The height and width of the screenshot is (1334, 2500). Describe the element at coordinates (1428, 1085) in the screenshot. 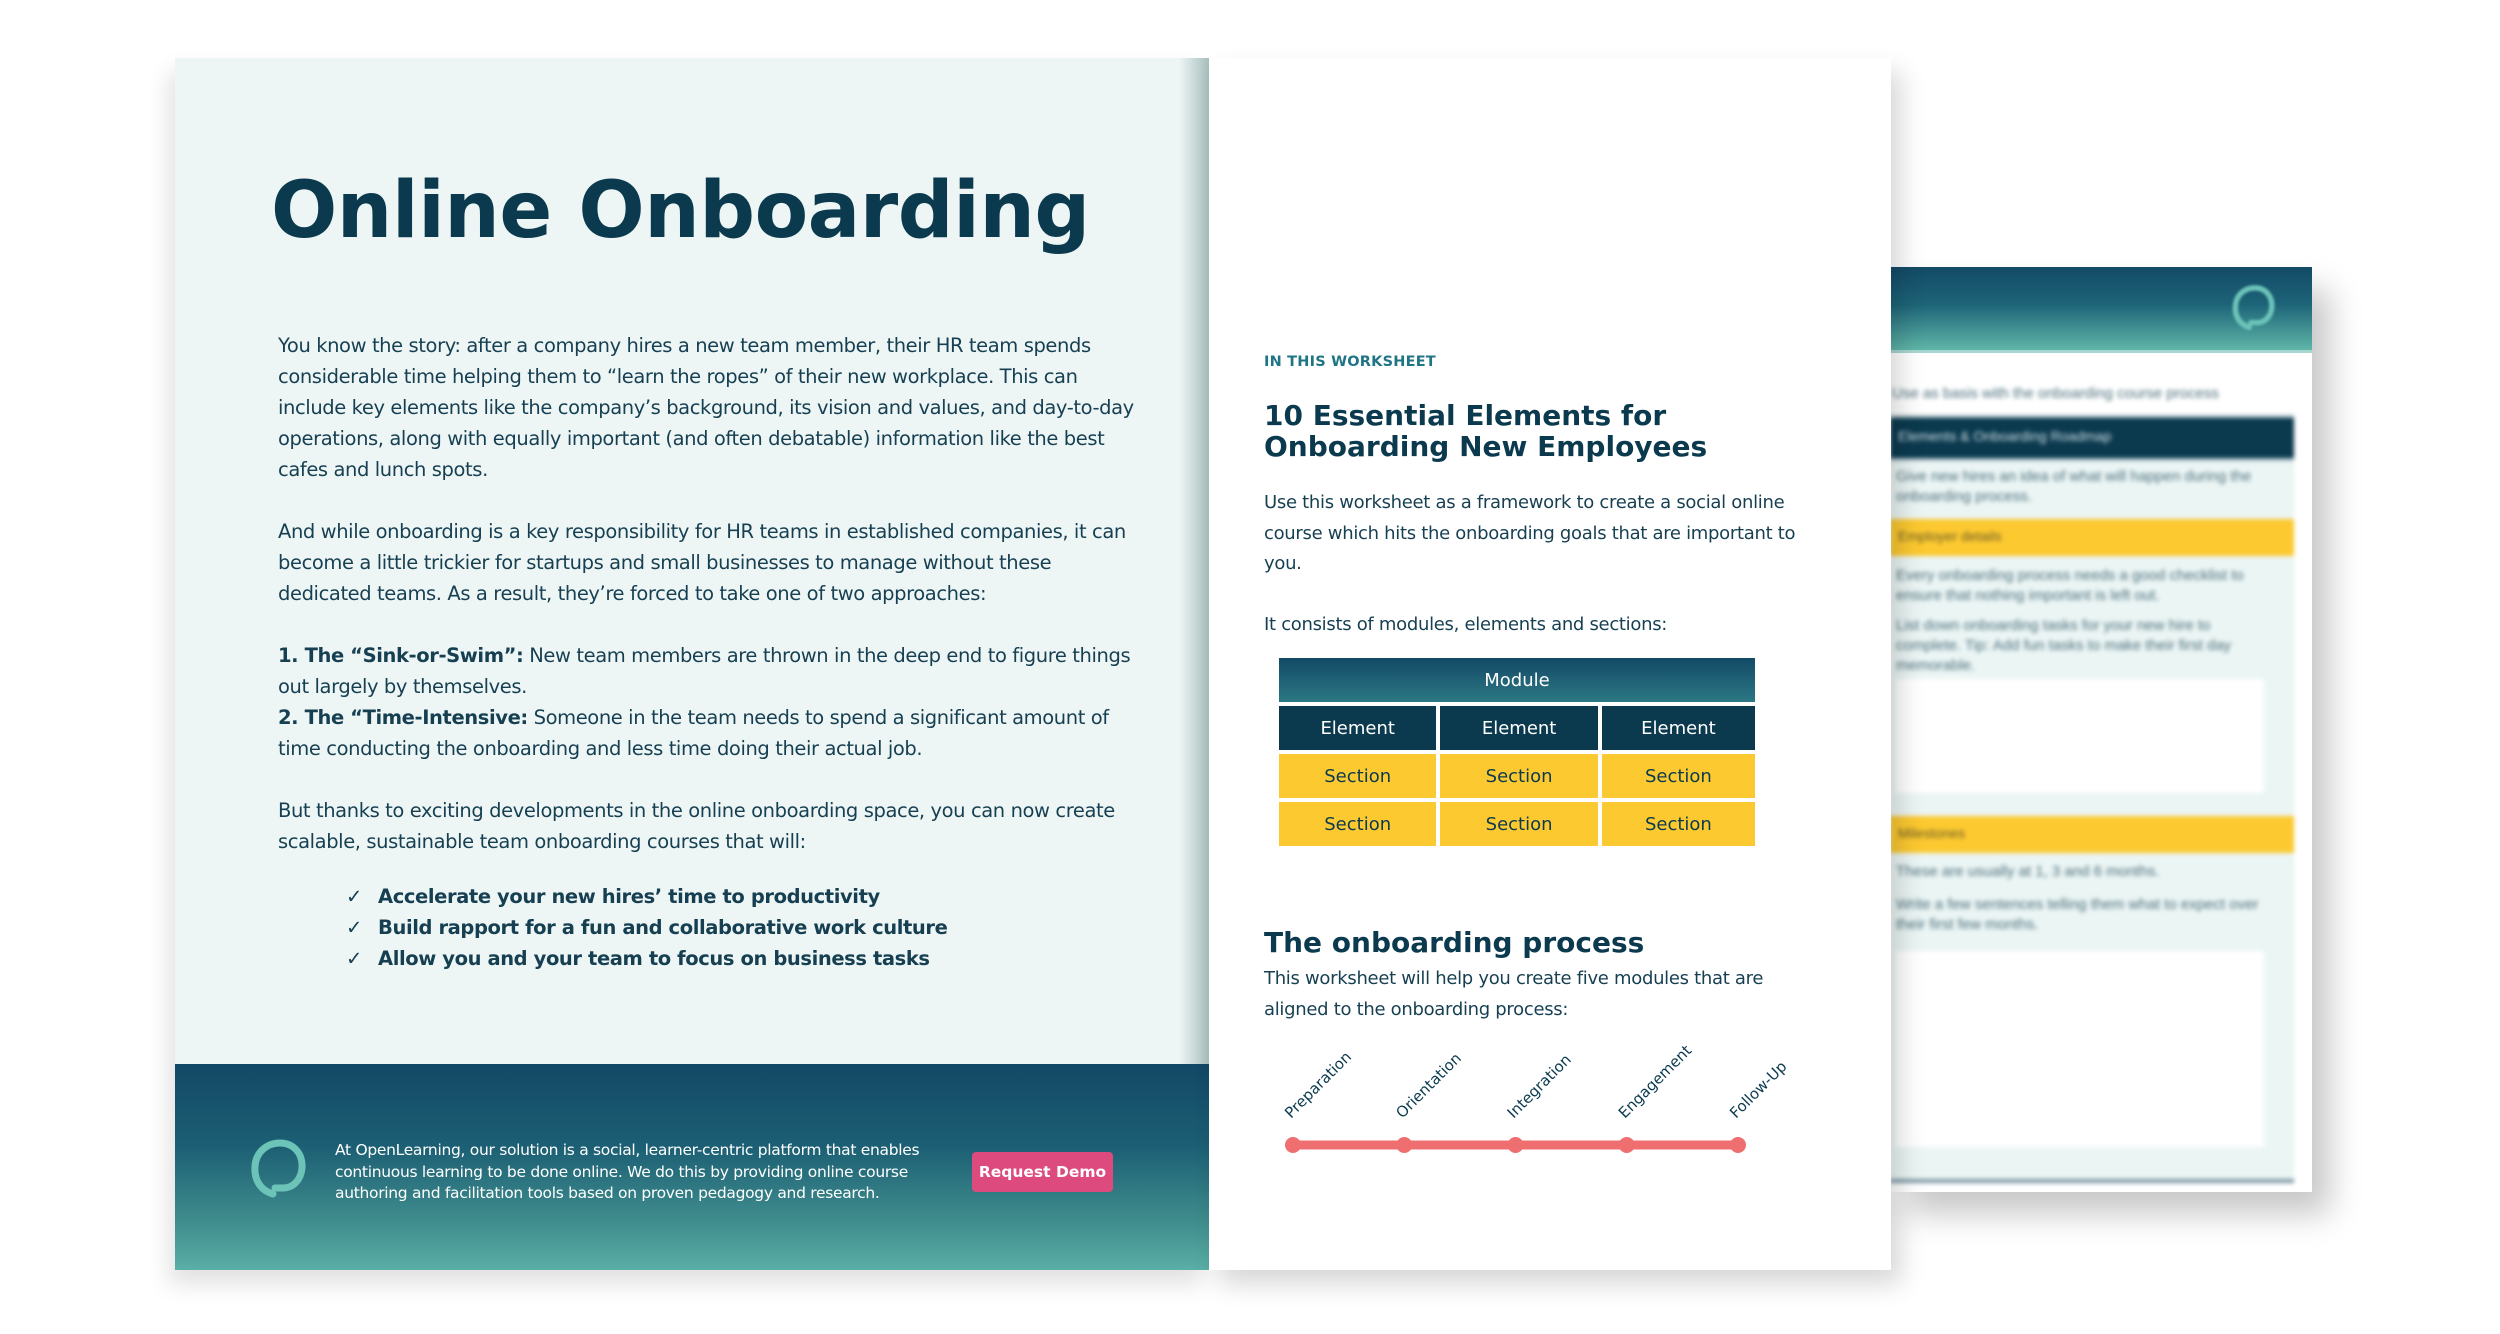

I see `timeline-step-label: Orientation` at that location.